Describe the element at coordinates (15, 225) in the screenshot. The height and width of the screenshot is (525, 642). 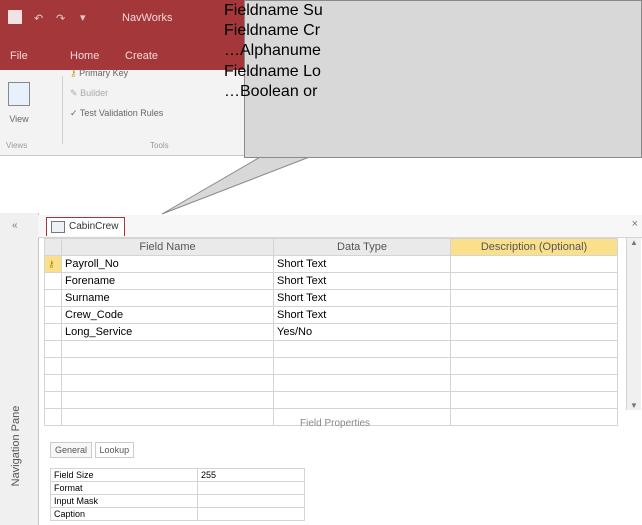
I see `nav-pane-collapse-icon: «` at that location.